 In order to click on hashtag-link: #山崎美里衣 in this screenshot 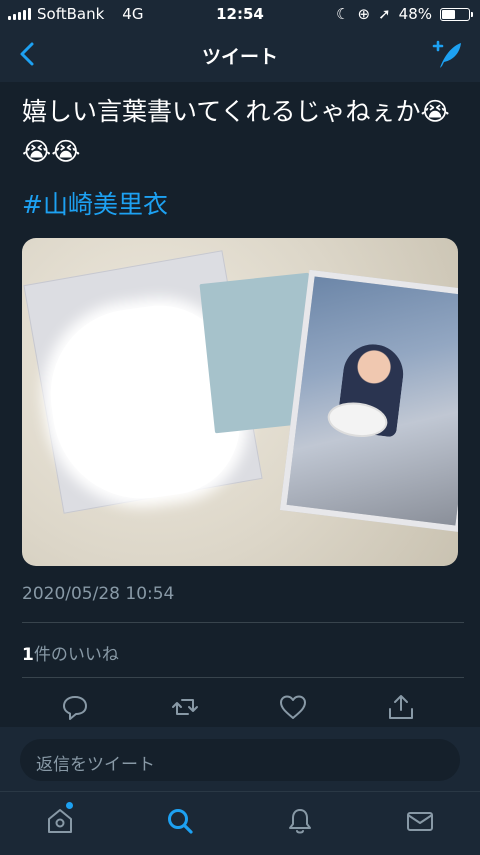, I will do `click(95, 203)`.